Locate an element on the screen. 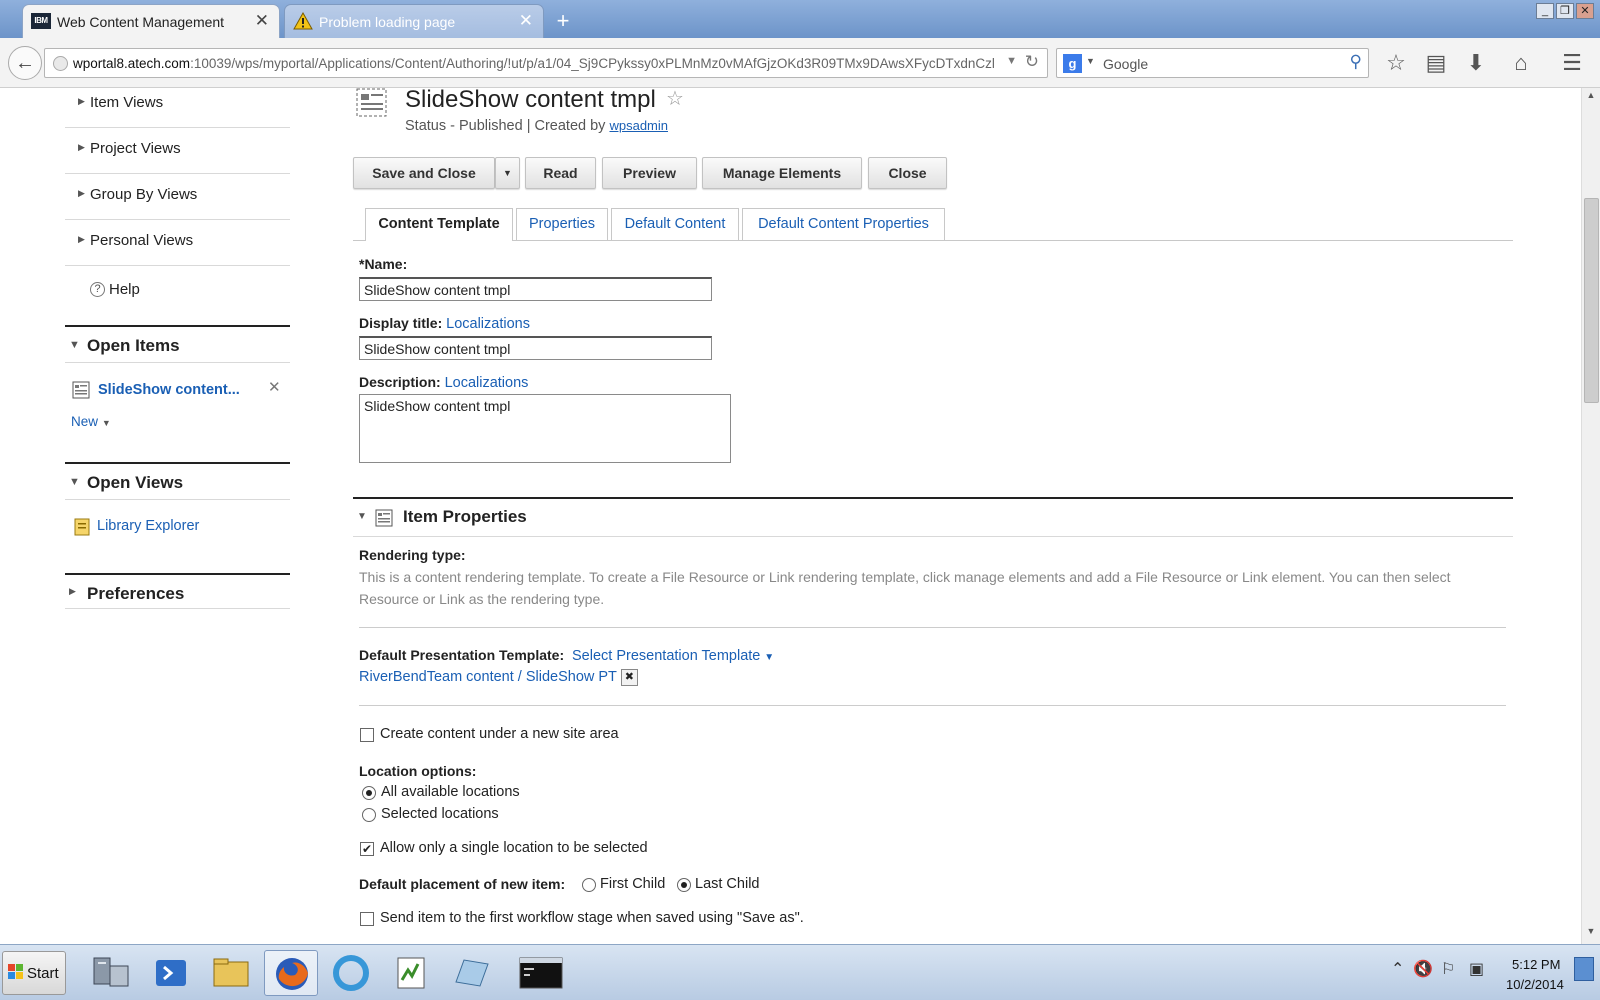 The height and width of the screenshot is (1000, 1600). search-icon: ⚲ is located at coordinates (1356, 62).